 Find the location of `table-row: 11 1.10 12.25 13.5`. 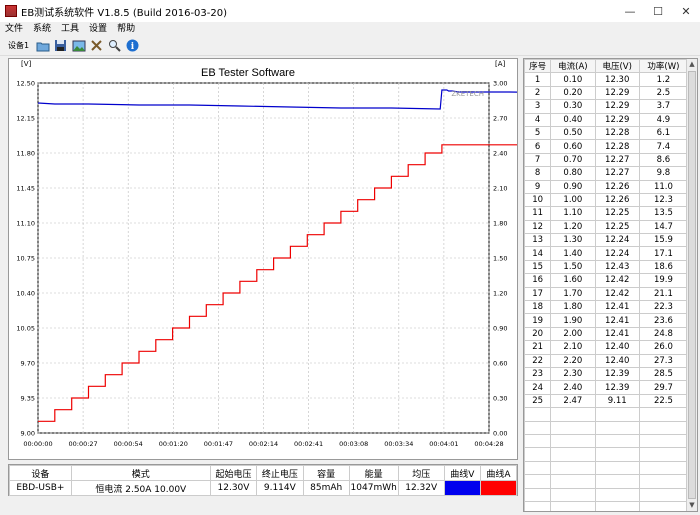

table-row: 11 1.10 12.25 13.5 is located at coordinates (606, 213).